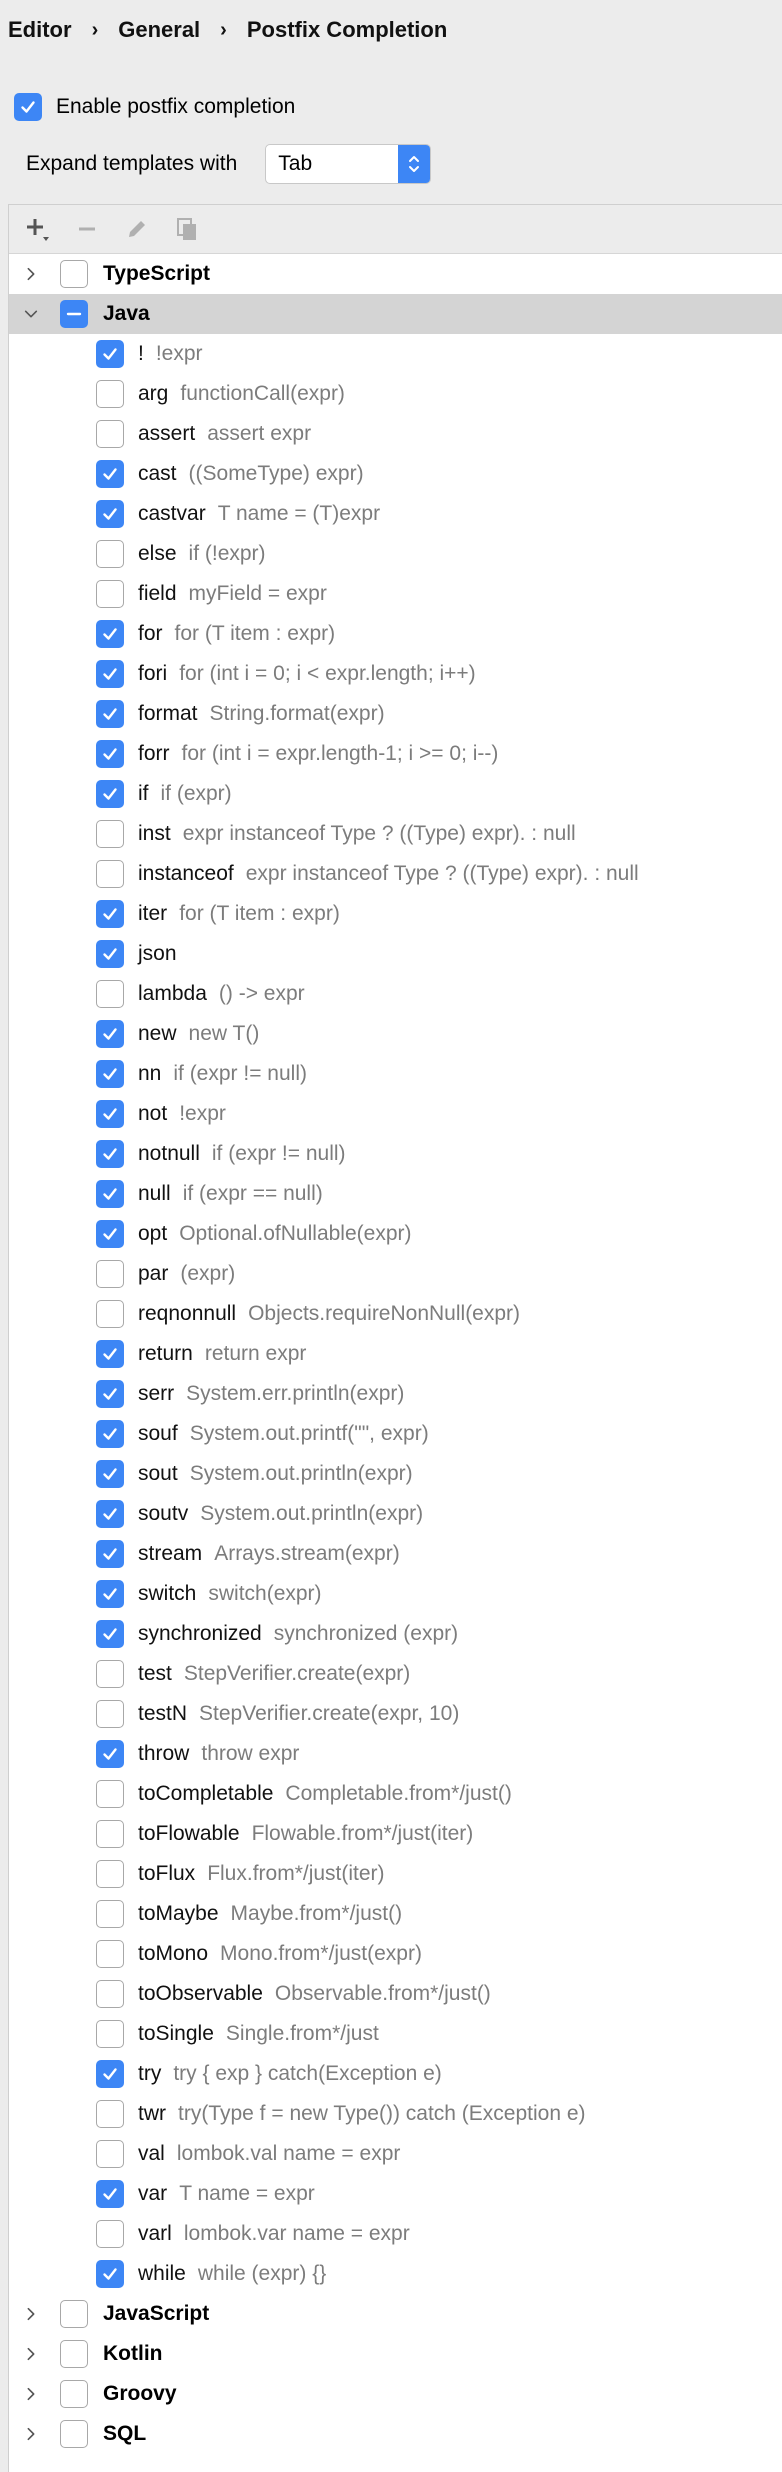  What do you see at coordinates (159, 30) in the screenshot?
I see `breadcrumb-general: General` at bounding box center [159, 30].